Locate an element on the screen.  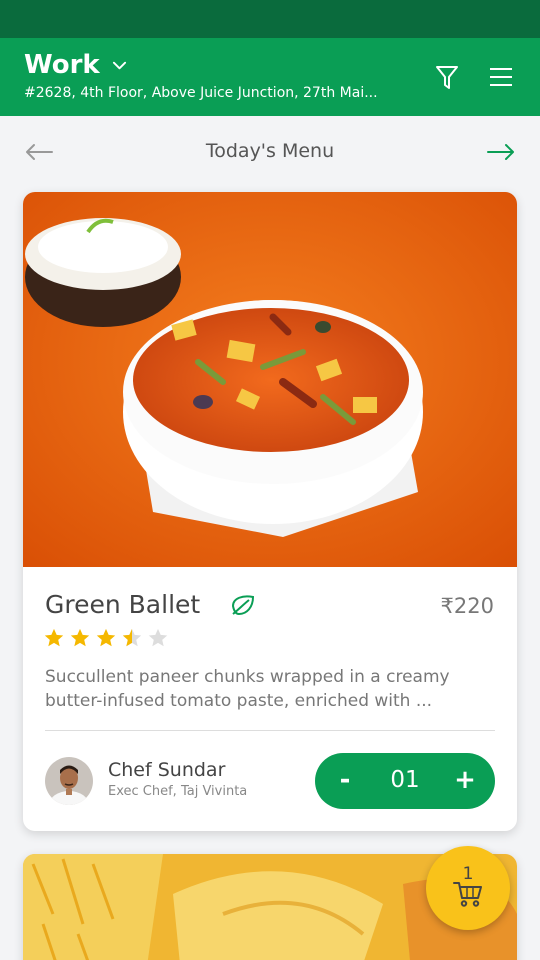
rating-stars is located at coordinates (106, 638).